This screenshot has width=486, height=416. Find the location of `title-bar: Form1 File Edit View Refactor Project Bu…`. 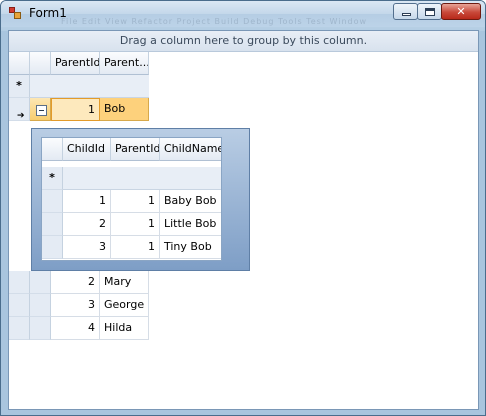

title-bar: Form1 File Edit View Refactor Project Bu… is located at coordinates (243, 14).